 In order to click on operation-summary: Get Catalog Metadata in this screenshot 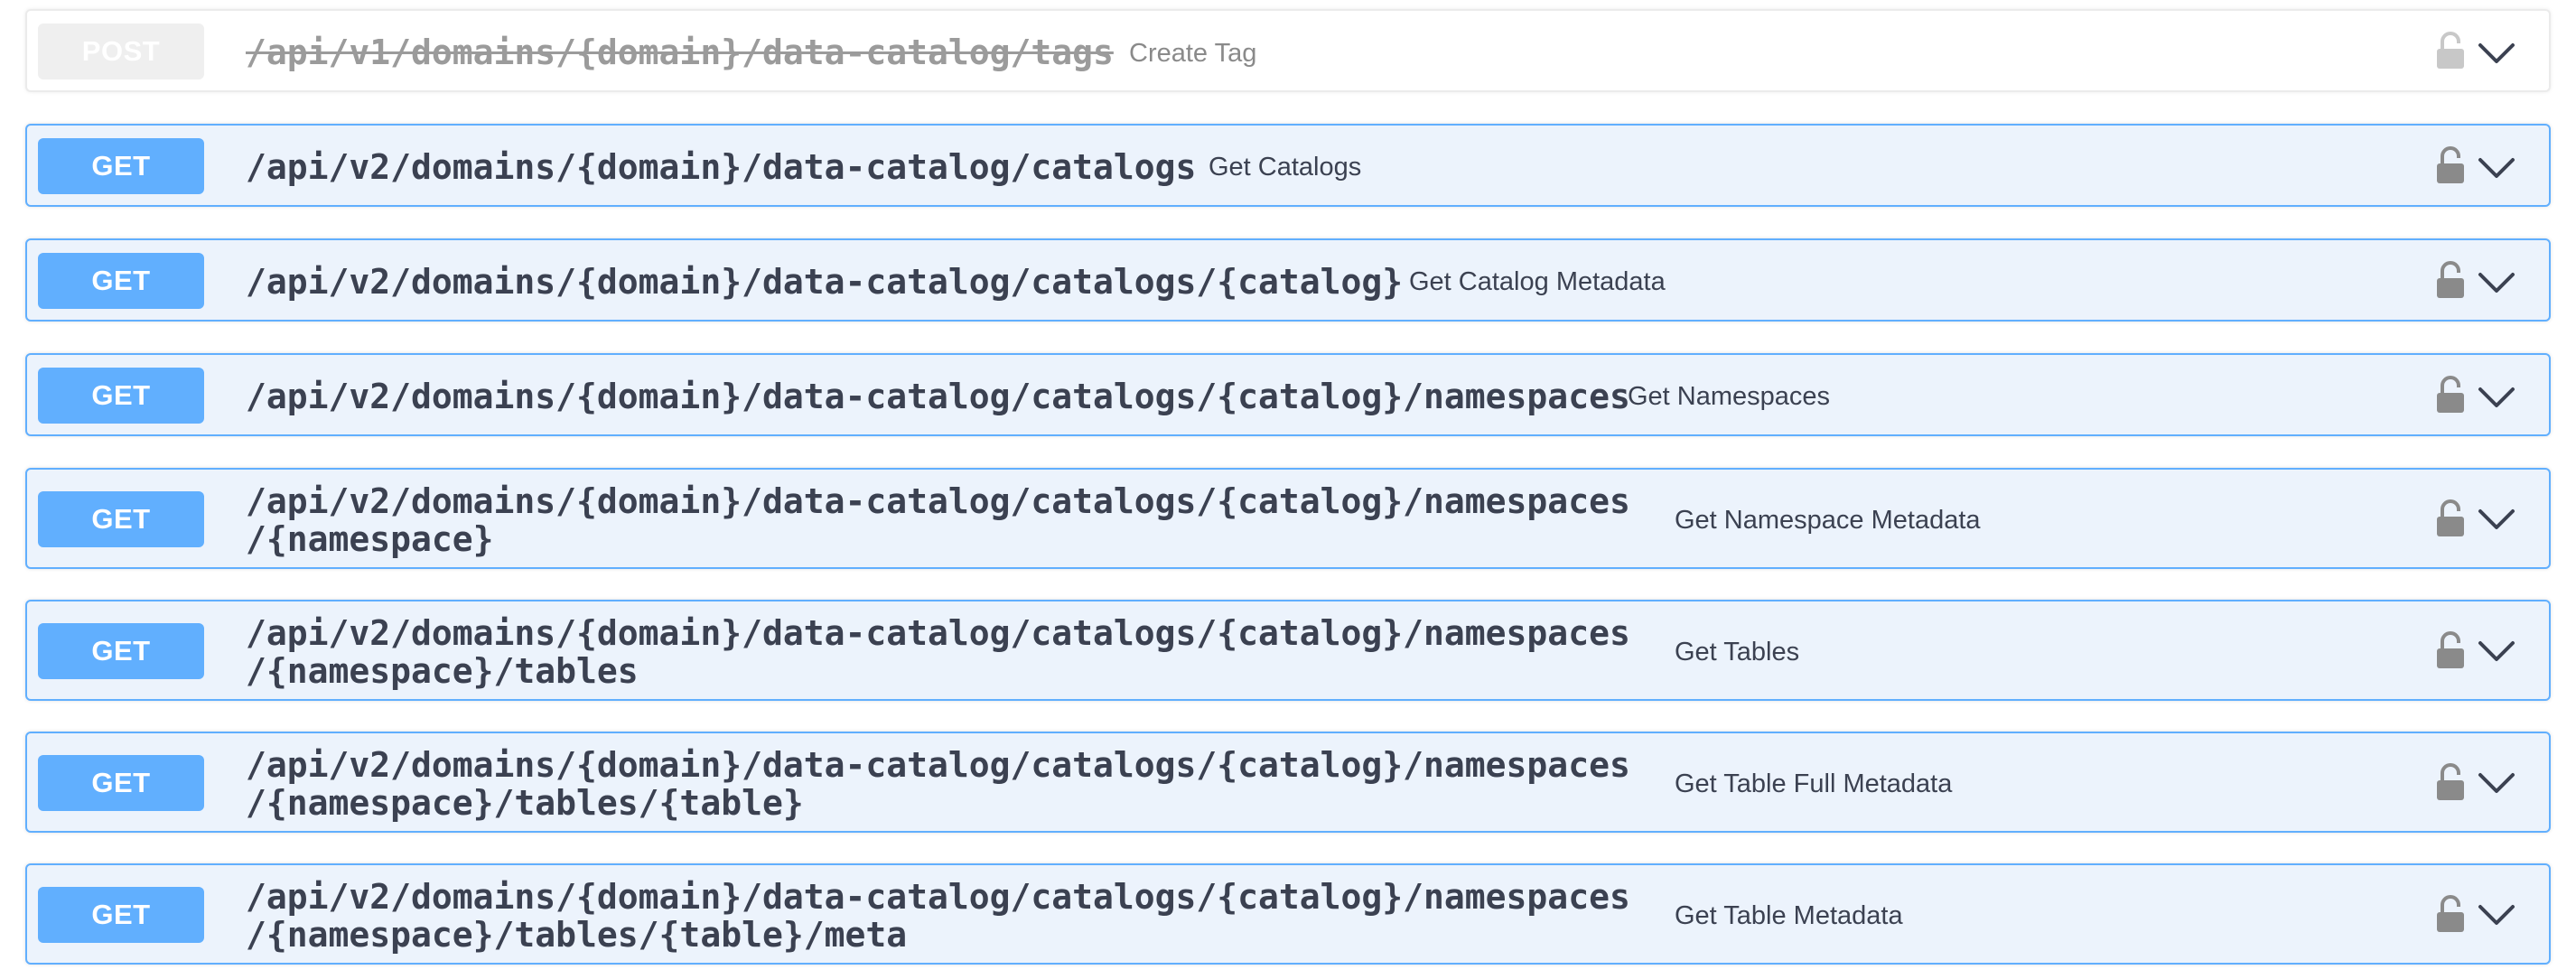, I will do `click(1537, 281)`.